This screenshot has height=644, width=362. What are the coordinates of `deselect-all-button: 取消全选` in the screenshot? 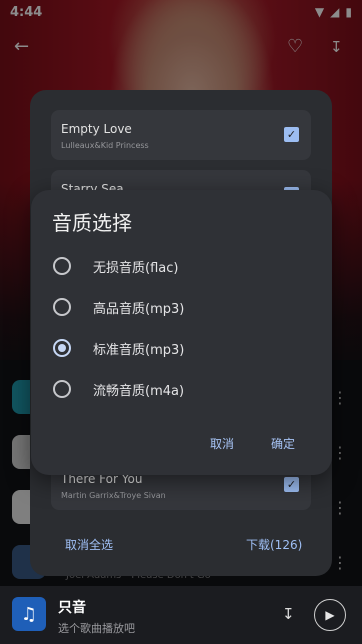 It's located at (89, 544).